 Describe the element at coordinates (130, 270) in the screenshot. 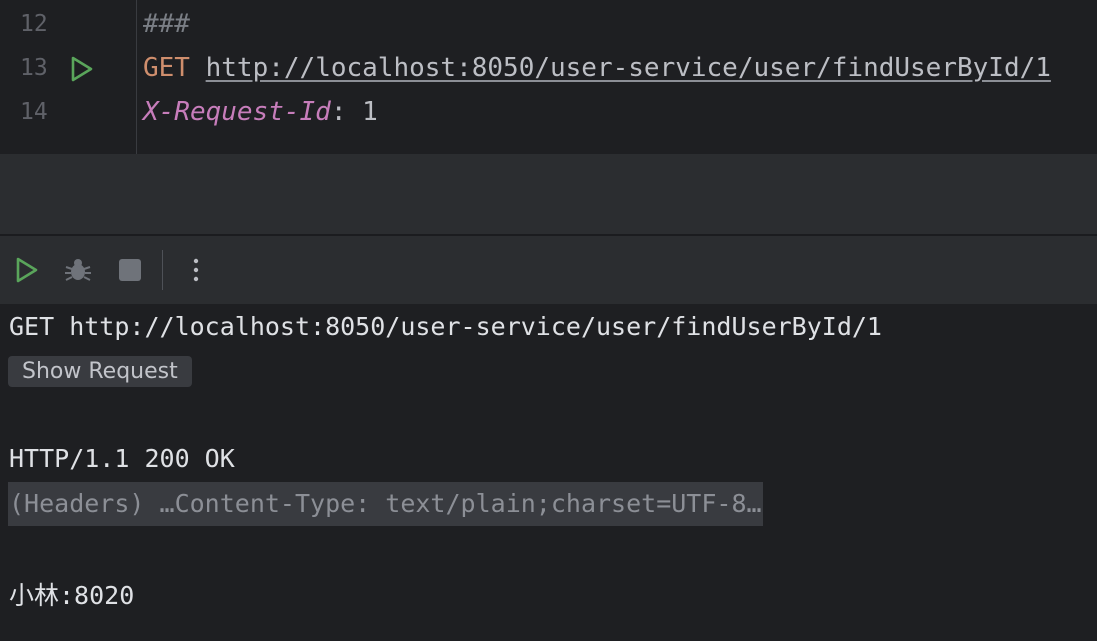

I see `stop-icon` at that location.